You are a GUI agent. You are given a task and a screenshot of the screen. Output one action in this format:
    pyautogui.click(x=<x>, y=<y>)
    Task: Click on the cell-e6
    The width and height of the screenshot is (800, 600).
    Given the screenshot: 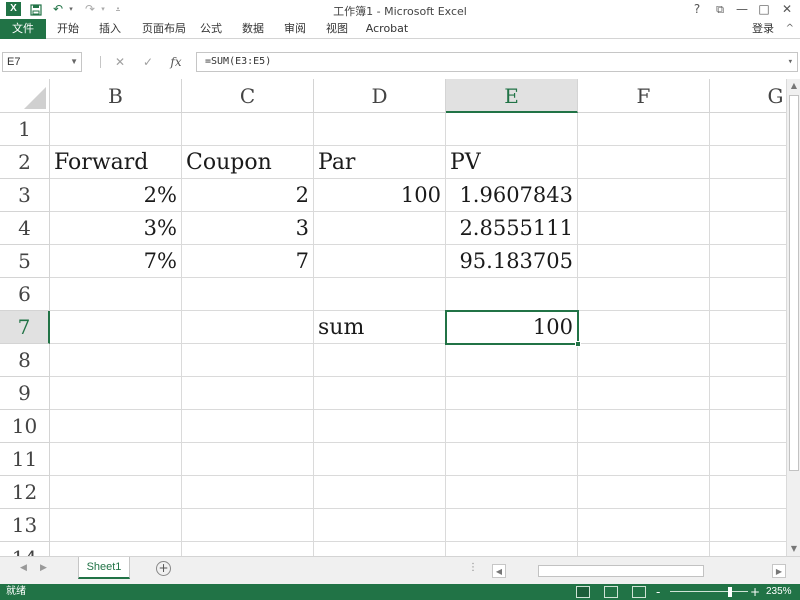 What is the action you would take?
    pyautogui.click(x=512, y=294)
    